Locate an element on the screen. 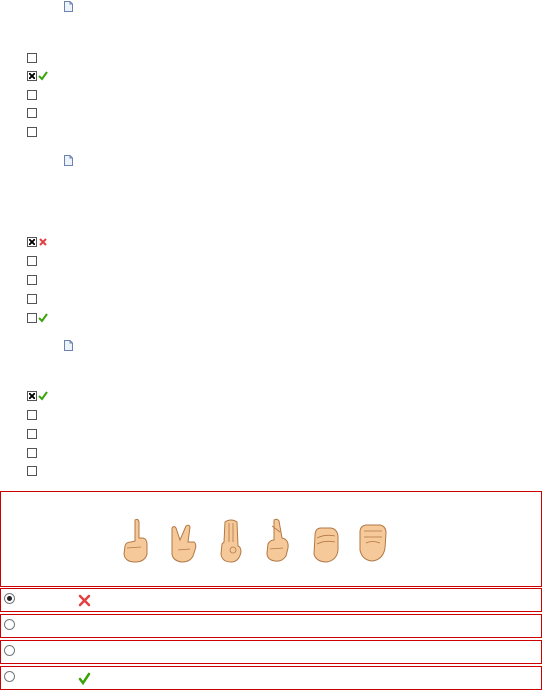 The image size is (542, 692). hand-signs-image is located at coordinates (254, 540).